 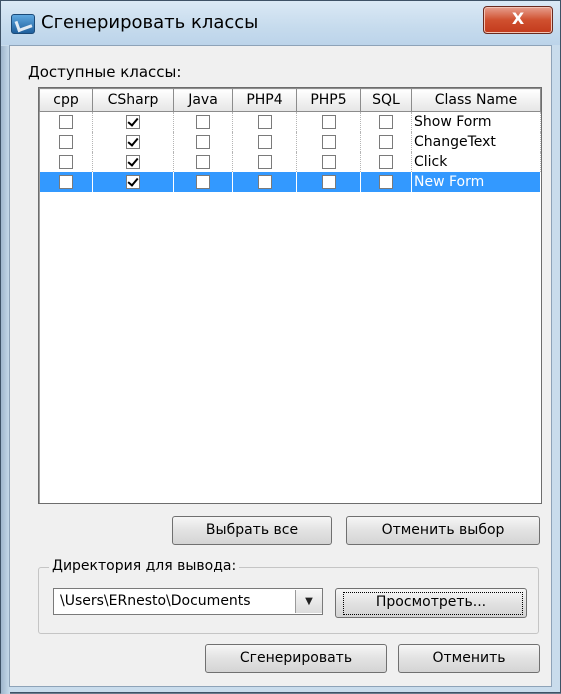 I want to click on table-row: Show Form, so click(x=290, y=121).